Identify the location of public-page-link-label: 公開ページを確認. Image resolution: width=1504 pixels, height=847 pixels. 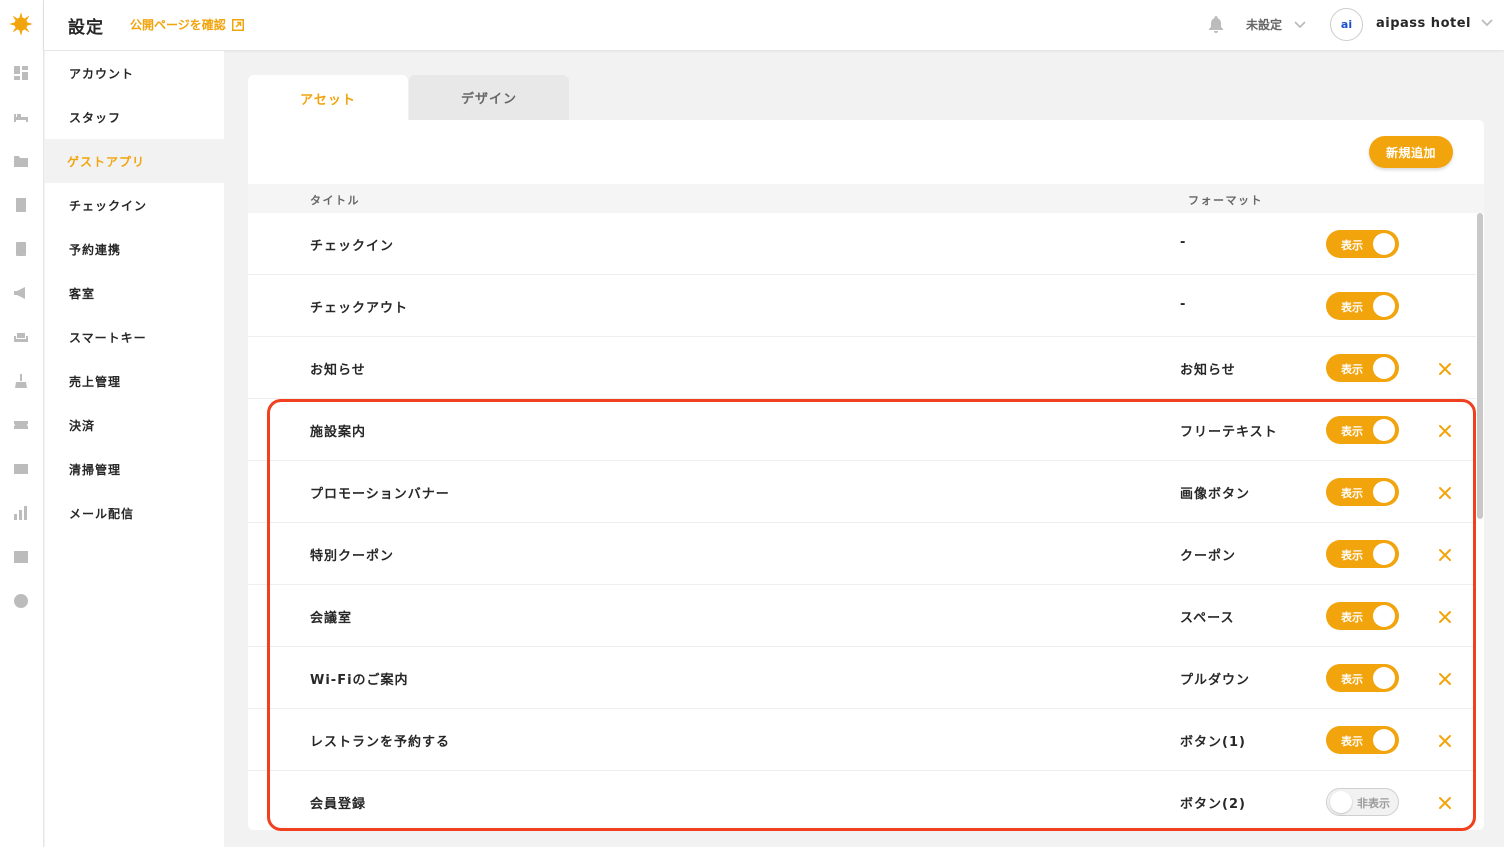
(178, 25).